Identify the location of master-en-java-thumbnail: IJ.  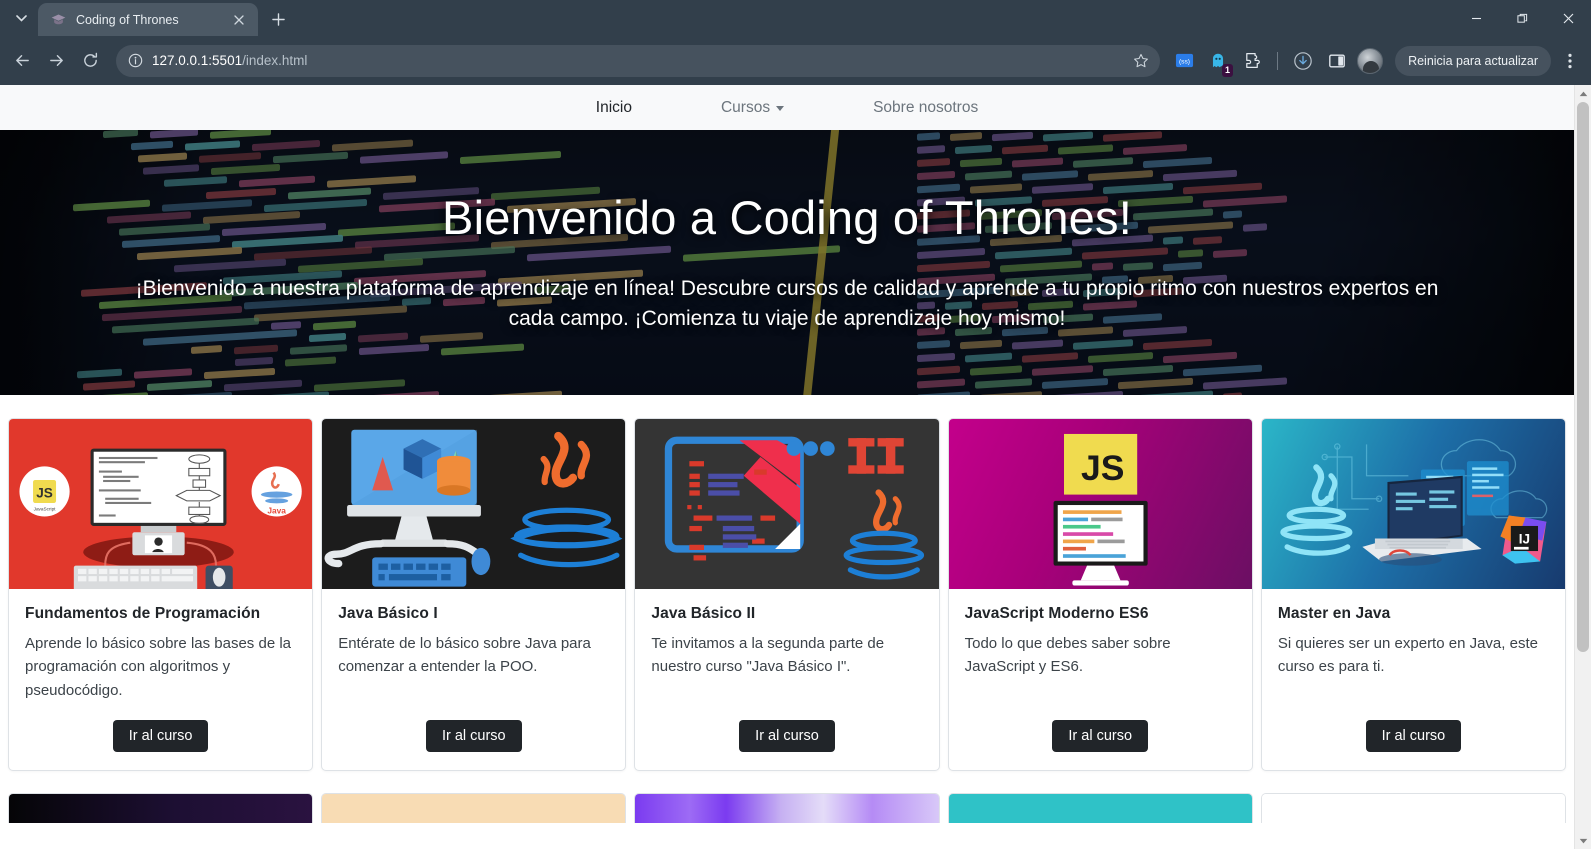
(1413, 504).